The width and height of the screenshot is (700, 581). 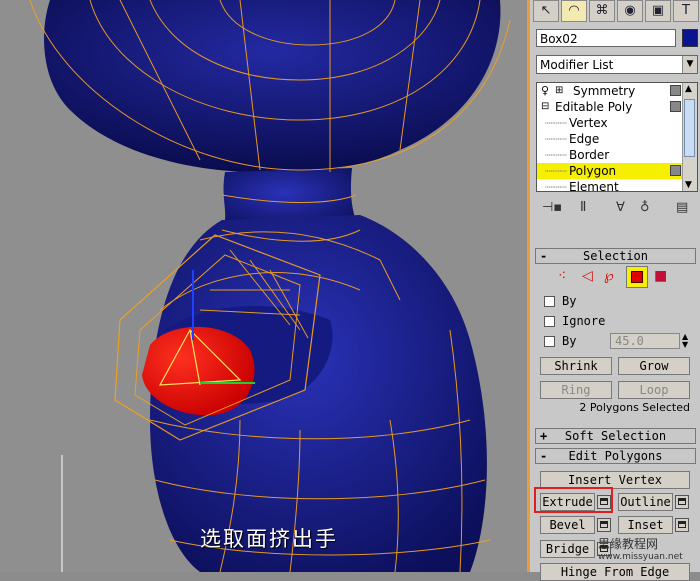 I want to click on ignore-label: Ignore, so click(x=584, y=321).